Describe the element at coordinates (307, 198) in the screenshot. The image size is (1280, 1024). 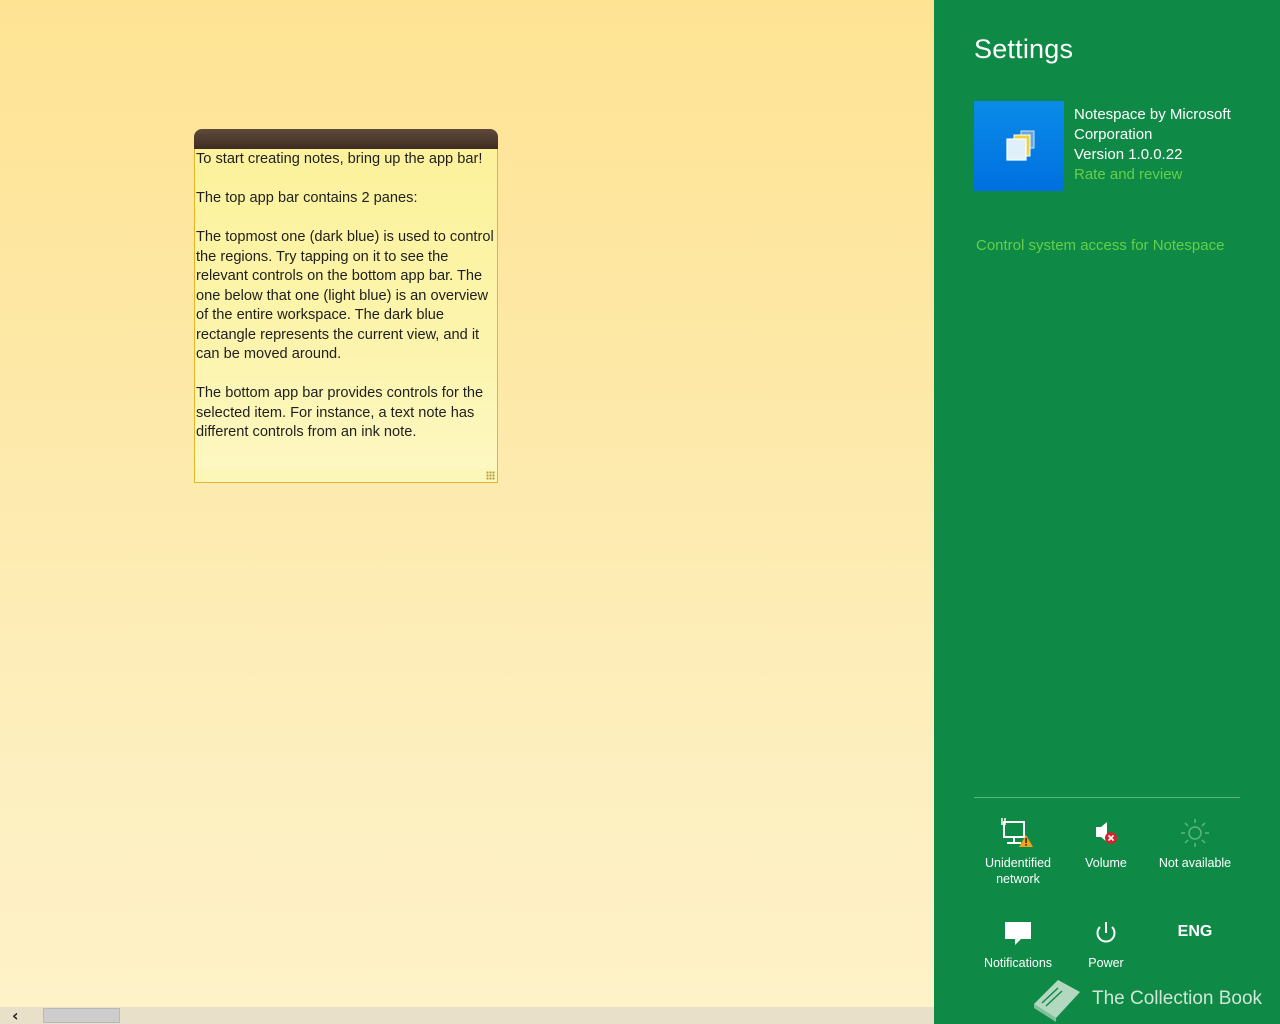
I see `note-paragraph: The top app bar contains 2 panes:` at that location.